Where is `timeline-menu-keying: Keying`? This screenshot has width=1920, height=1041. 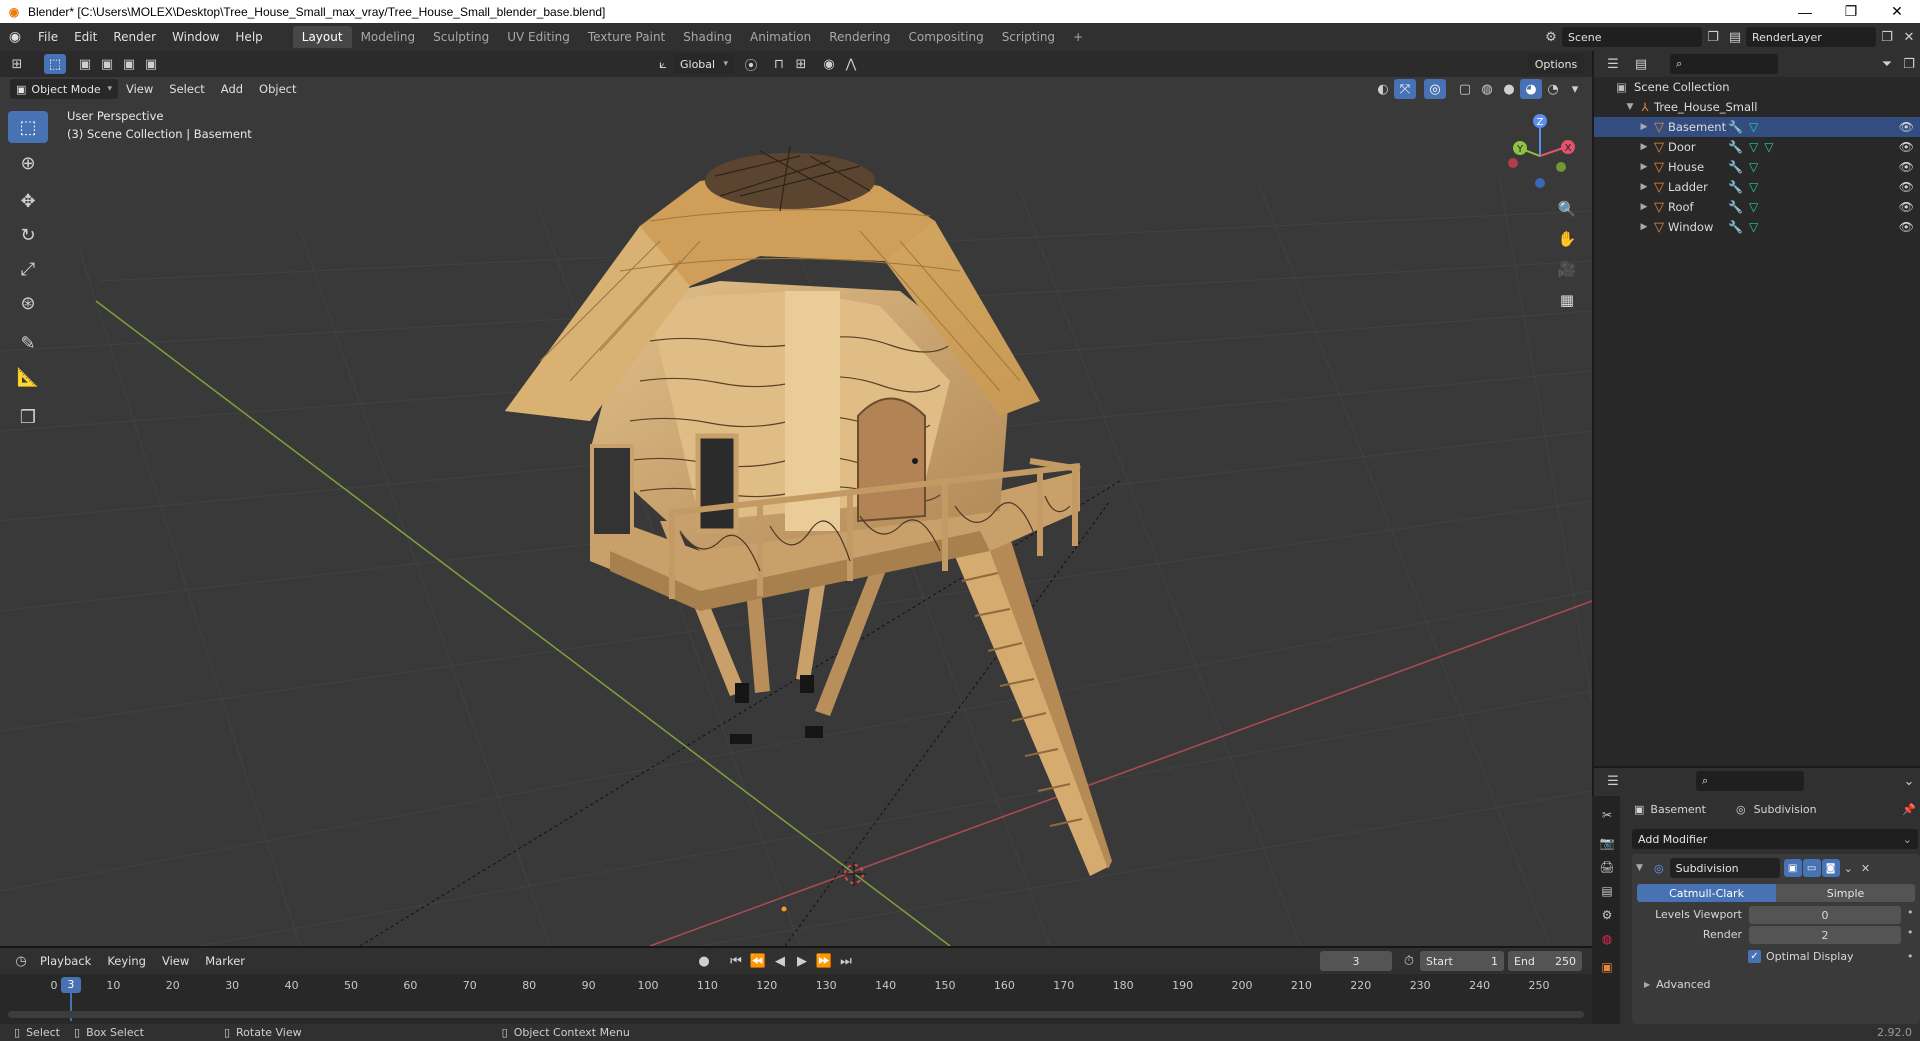
timeline-menu-keying: Keying is located at coordinates (126, 961).